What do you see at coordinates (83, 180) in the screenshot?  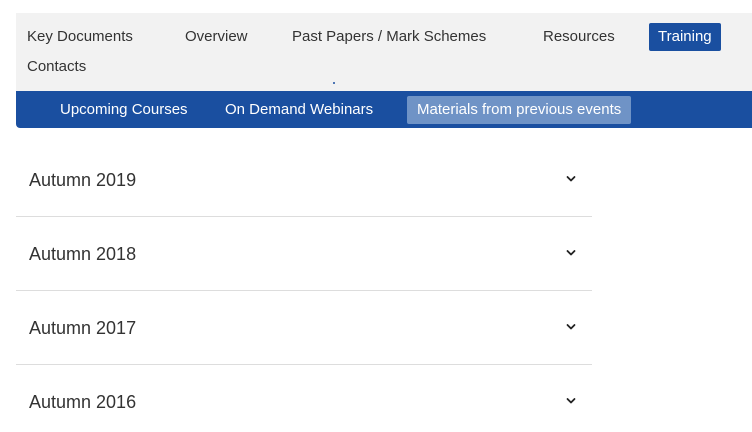 I see `accordion-item-title: Autumn 2019` at bounding box center [83, 180].